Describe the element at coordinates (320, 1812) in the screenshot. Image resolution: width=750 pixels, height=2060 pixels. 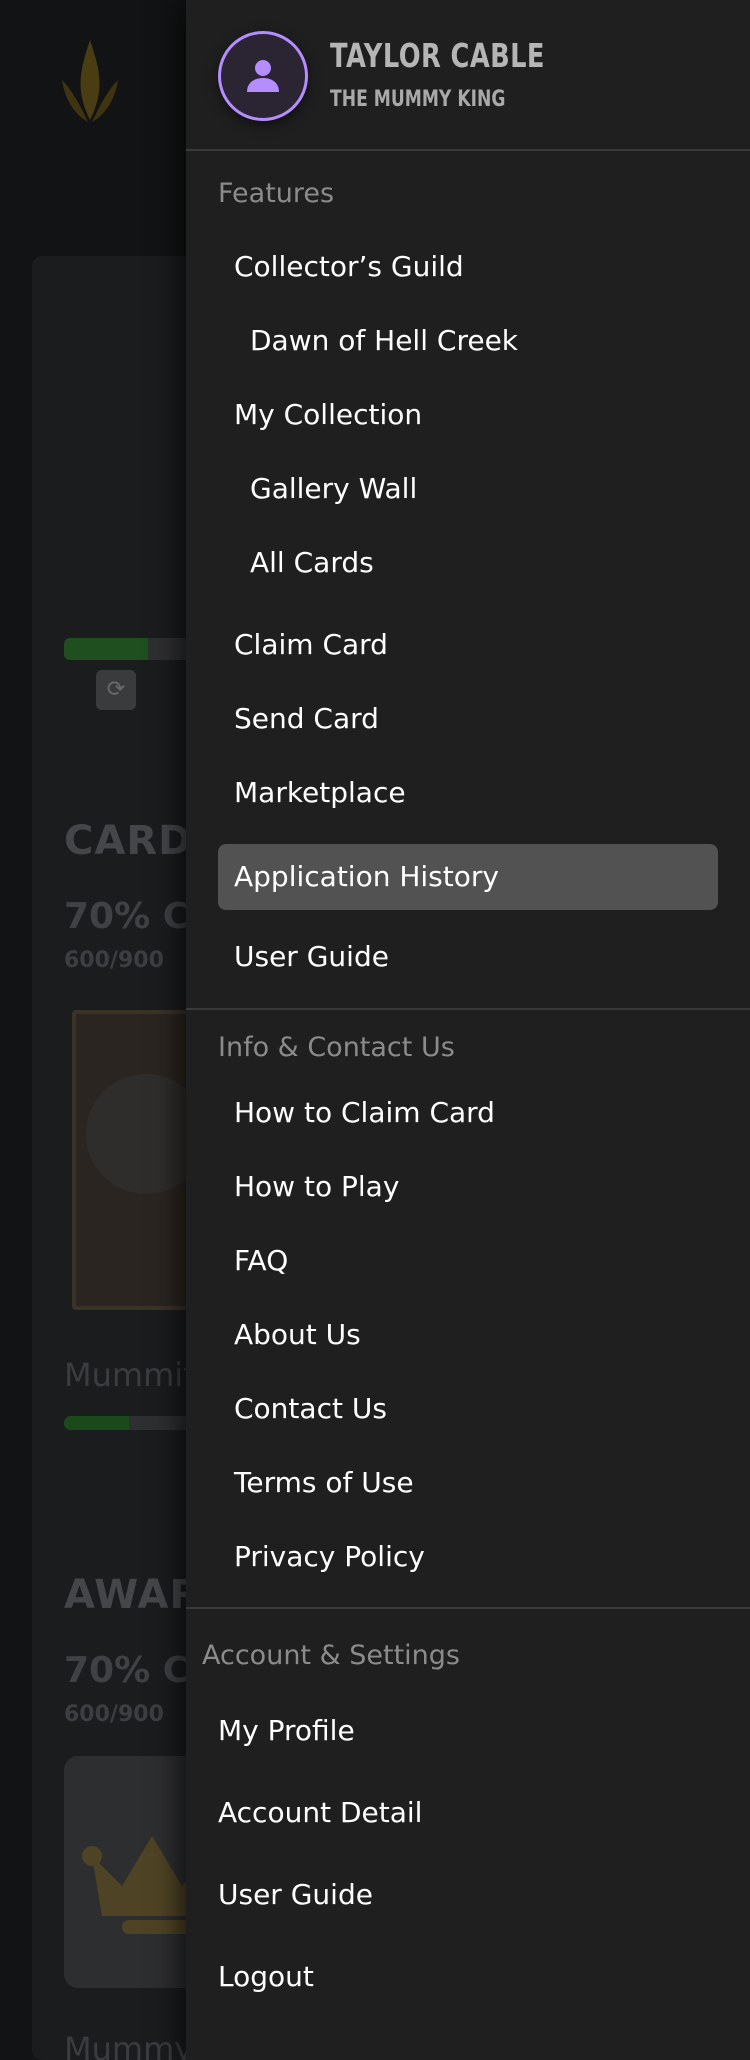
I see `menu-item-account-detail: Account Detail` at that location.